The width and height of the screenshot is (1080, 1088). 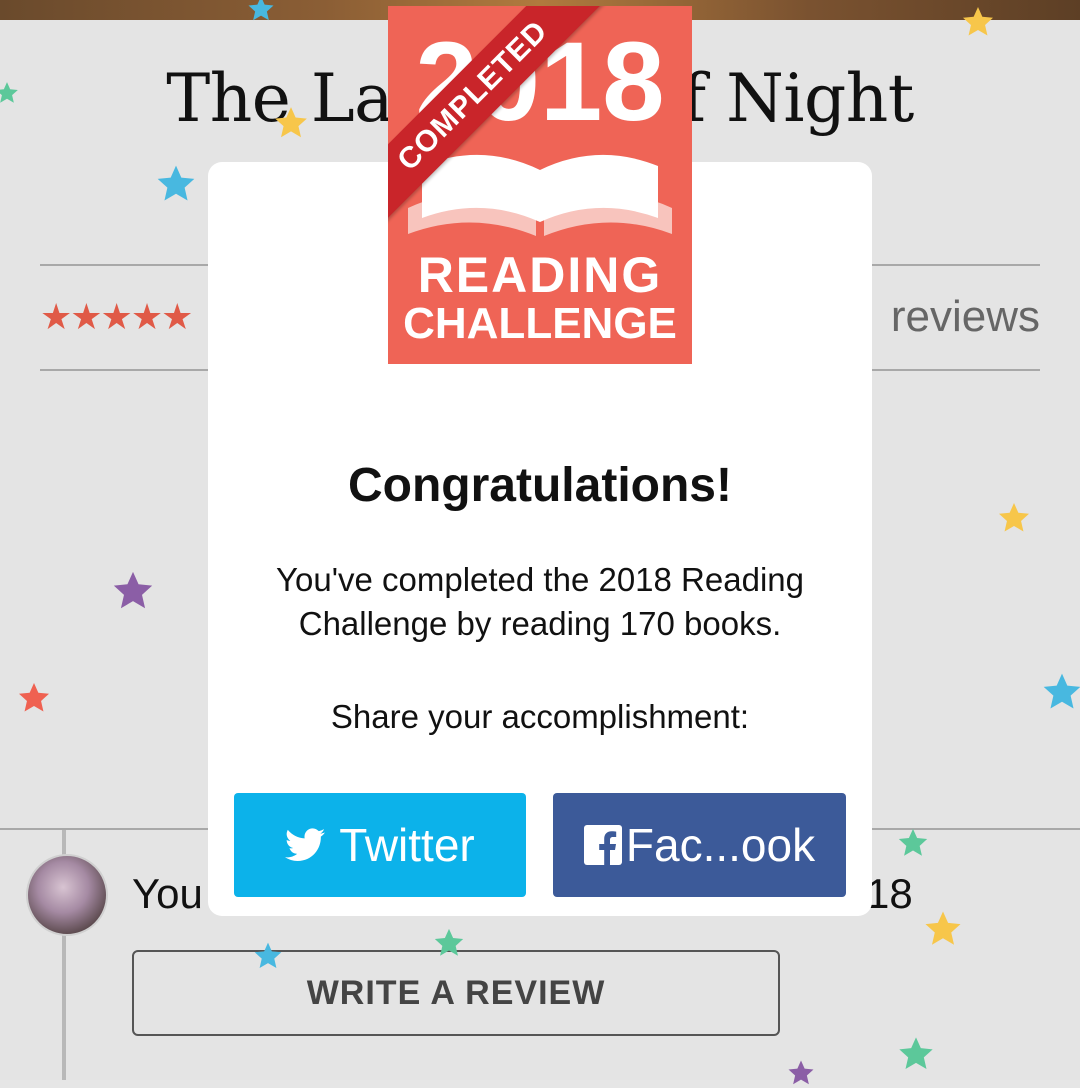 I want to click on badge-line-challenge: CHALLENGE, so click(x=540, y=323).